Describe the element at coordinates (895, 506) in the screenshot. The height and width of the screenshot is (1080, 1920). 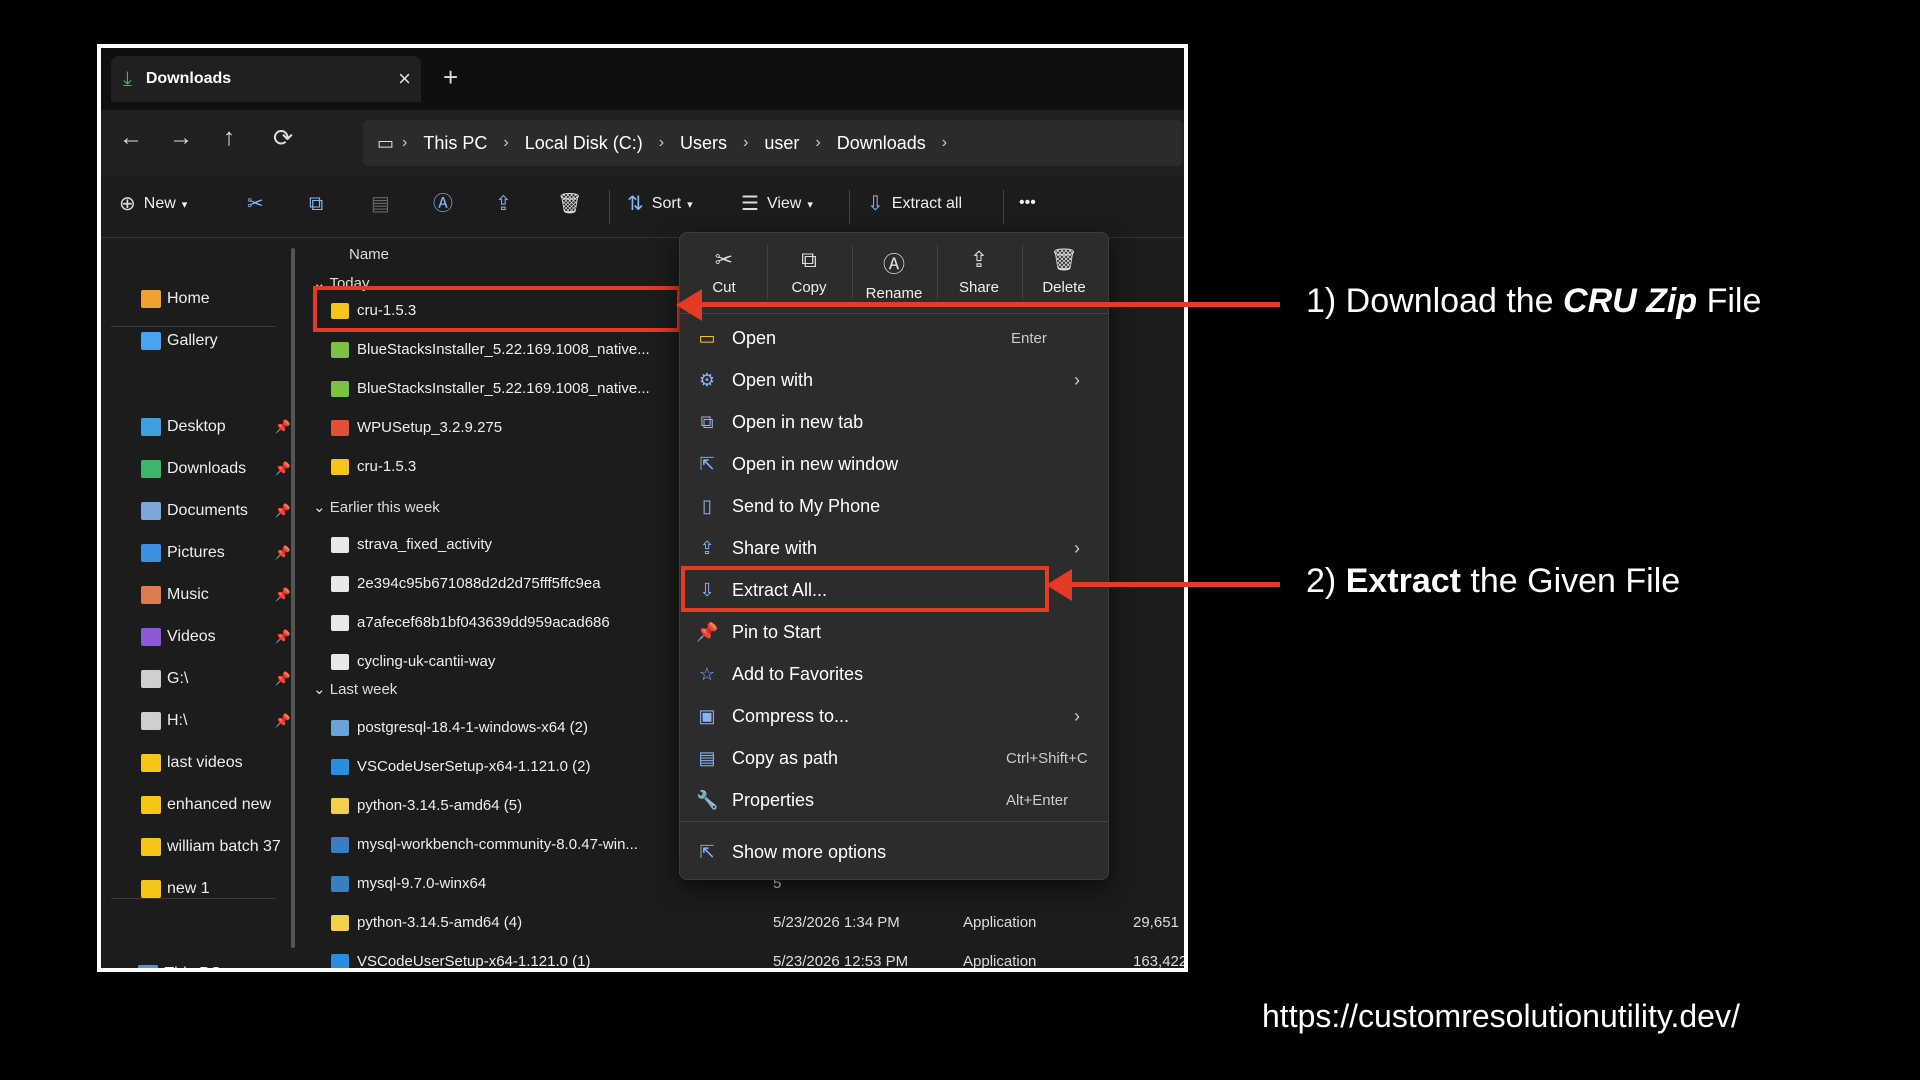
I see `menu-item-send-to-my-phone: ▯ Send to My Phone` at that location.